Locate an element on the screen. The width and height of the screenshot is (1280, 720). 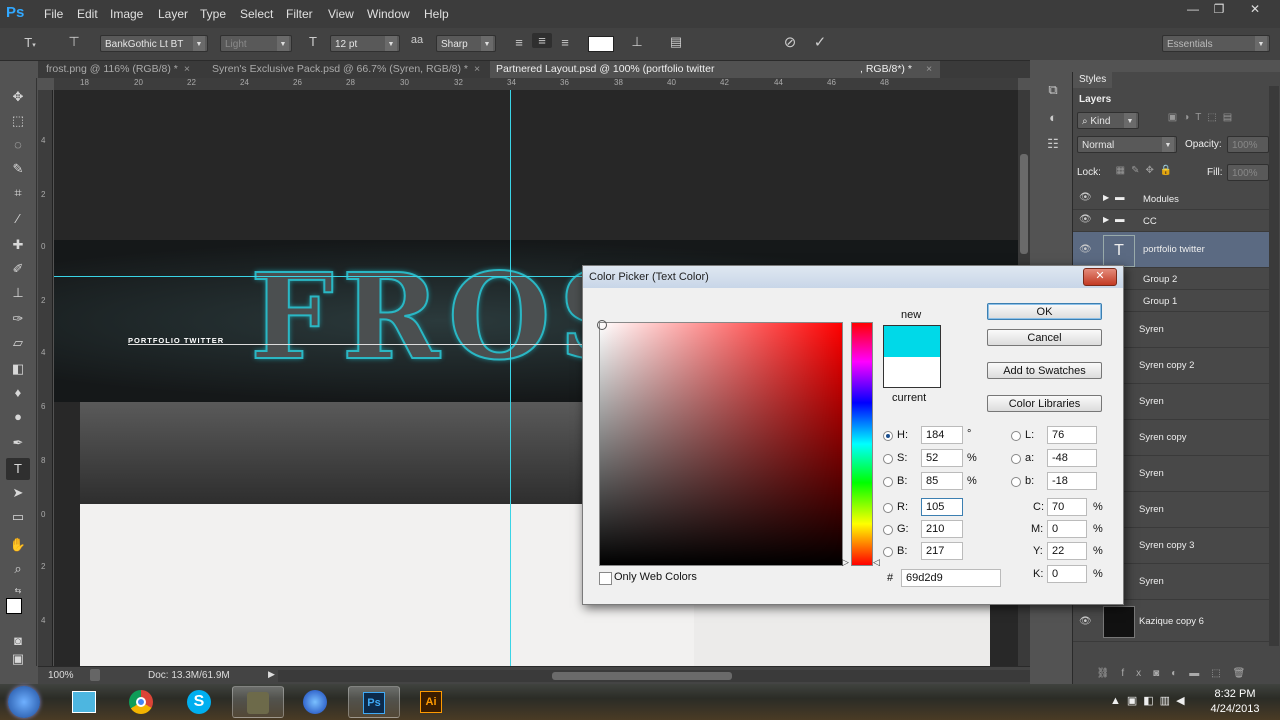
close-window-button: ✕ is located at coordinates (1255, 10).